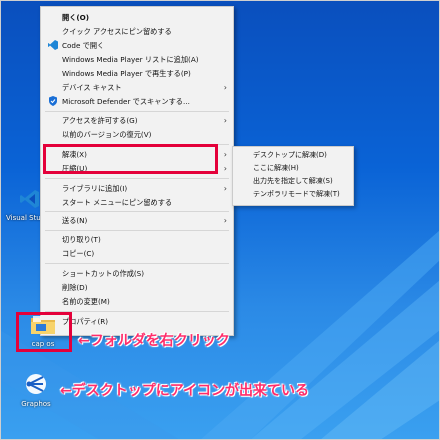 This screenshot has width=440, height=440. I want to click on submenu-item-extract-to: 出力先を指定して解凍(S), so click(293, 181).